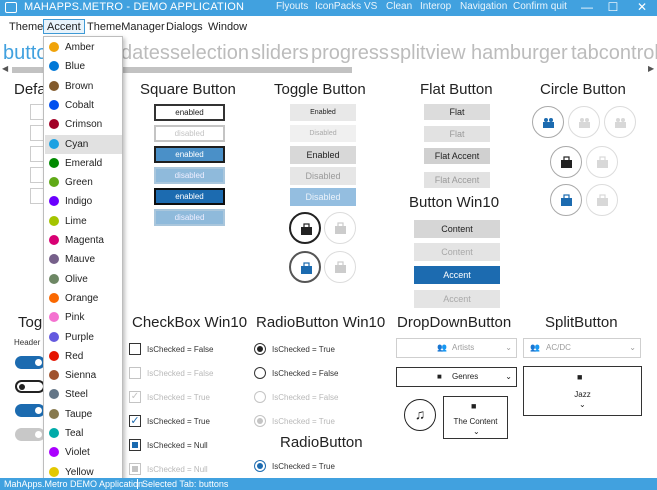 Image resolution: width=657 pixels, height=490 pixels. Describe the element at coordinates (83, 66) in the screenshot. I see `accent-item-blue: Blue` at that location.